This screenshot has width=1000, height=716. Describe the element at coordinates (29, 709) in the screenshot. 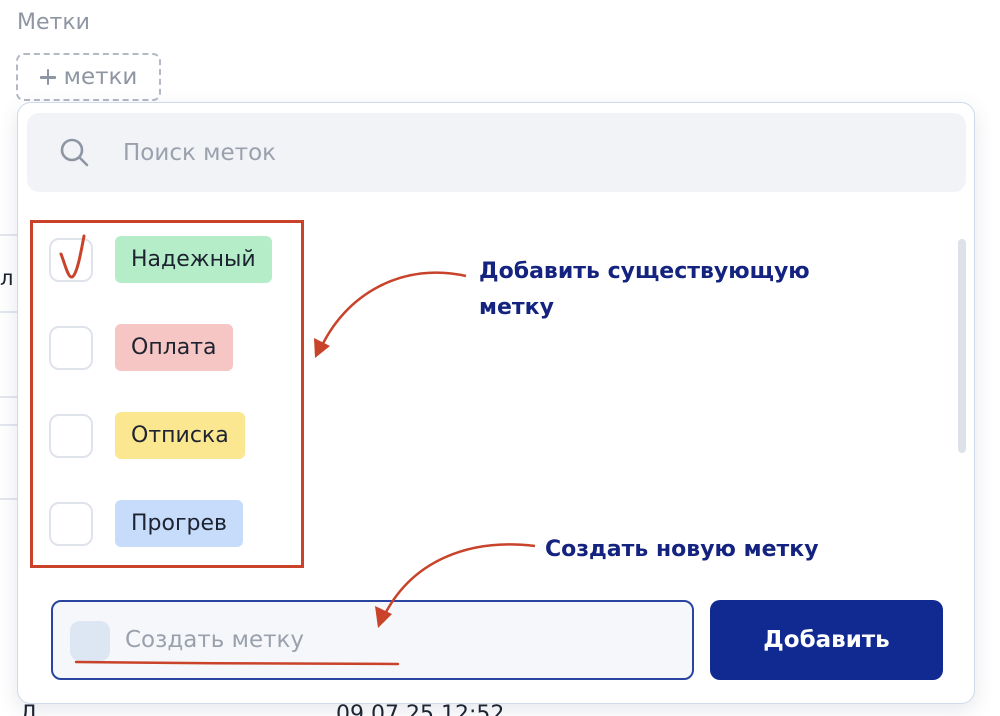

I see `background-text-bottom-left: Д` at that location.